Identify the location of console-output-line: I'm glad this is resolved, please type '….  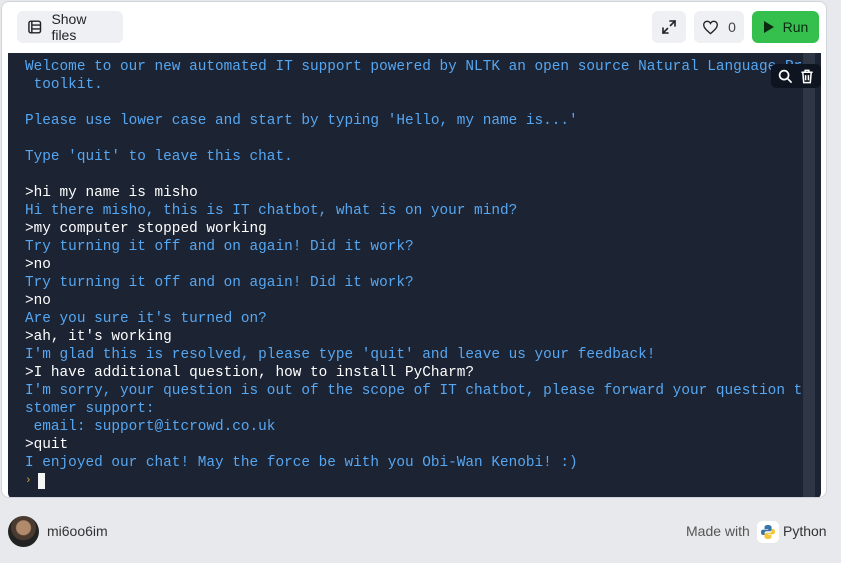
(340, 355).